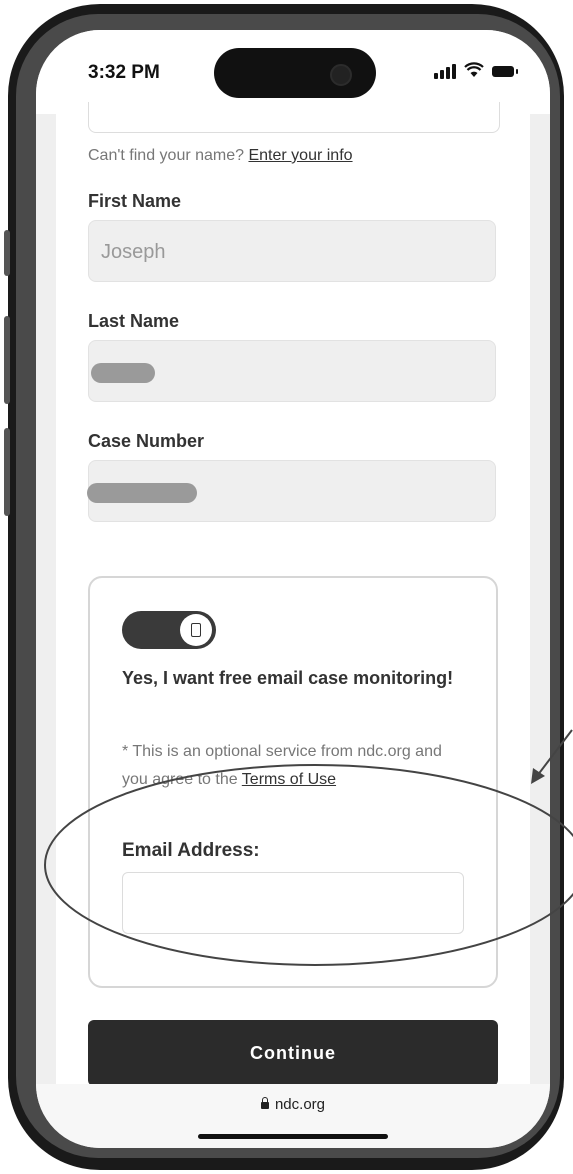 Image resolution: width=573 pixels, height=1174 pixels. Describe the element at coordinates (142, 493) in the screenshot. I see `redacted-case-number` at that location.